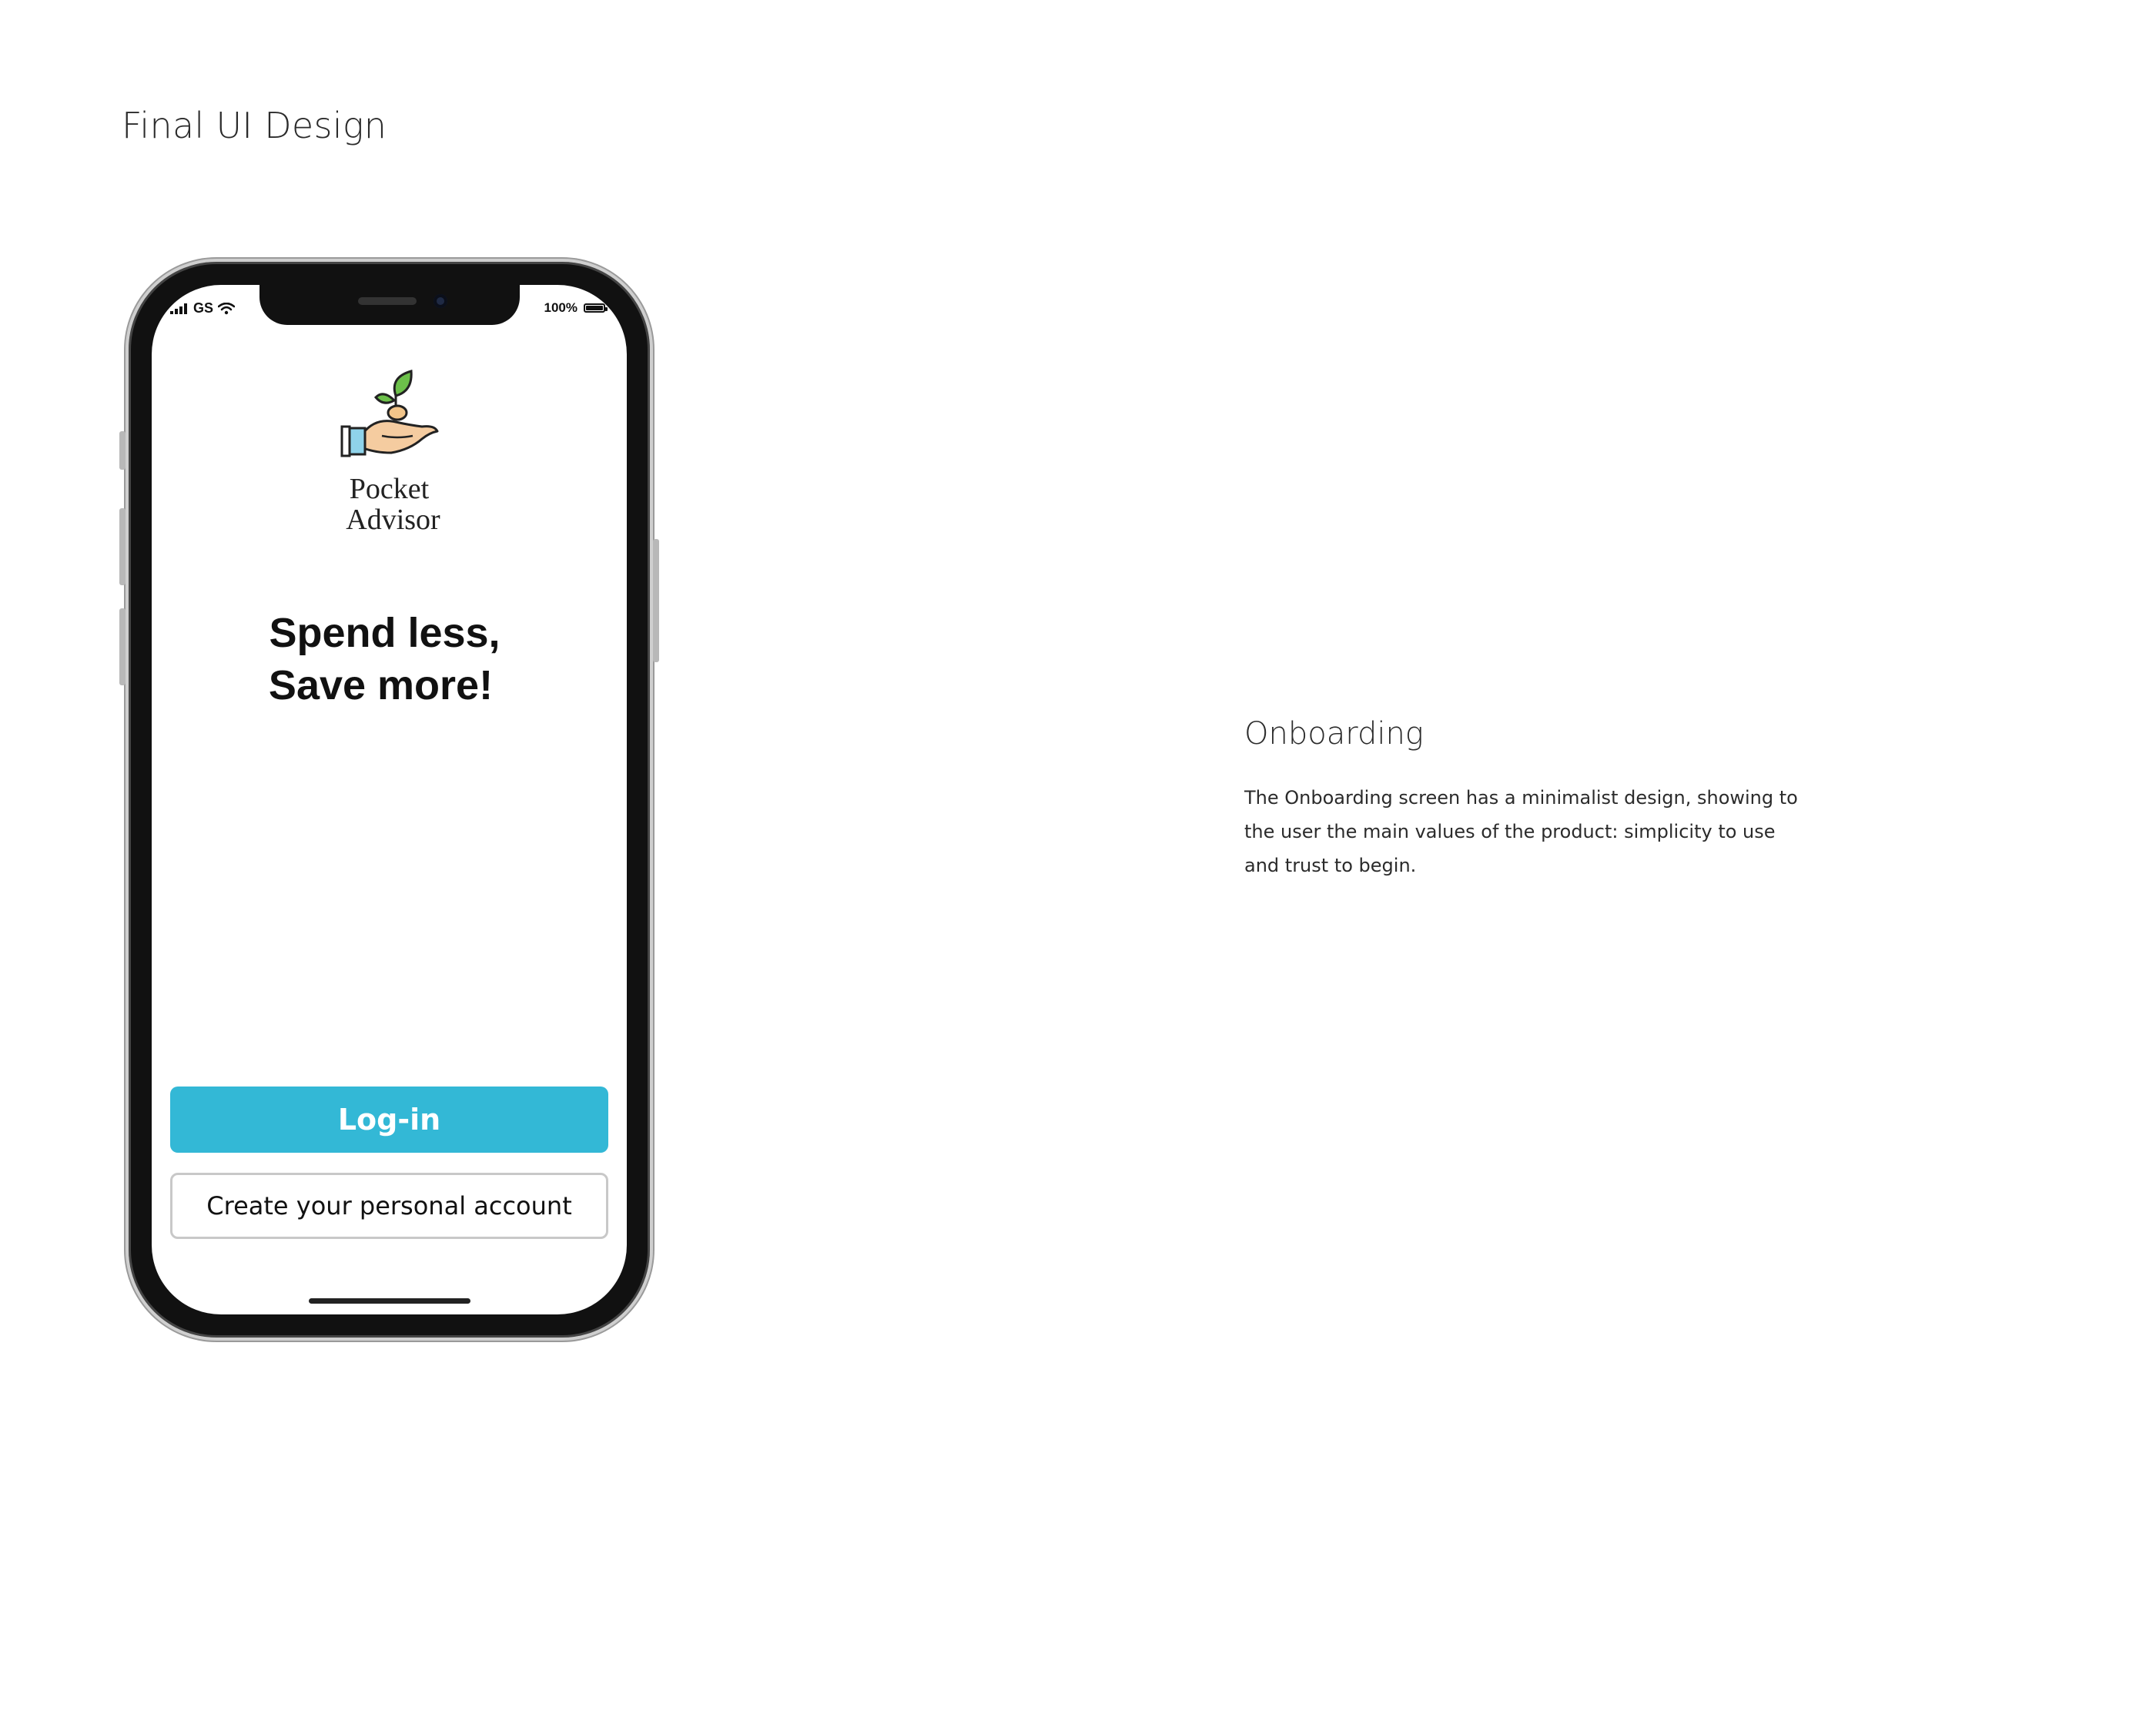 The height and width of the screenshot is (1711, 2156). Describe the element at coordinates (1334, 734) in the screenshot. I see `description-title: Onboarding` at that location.